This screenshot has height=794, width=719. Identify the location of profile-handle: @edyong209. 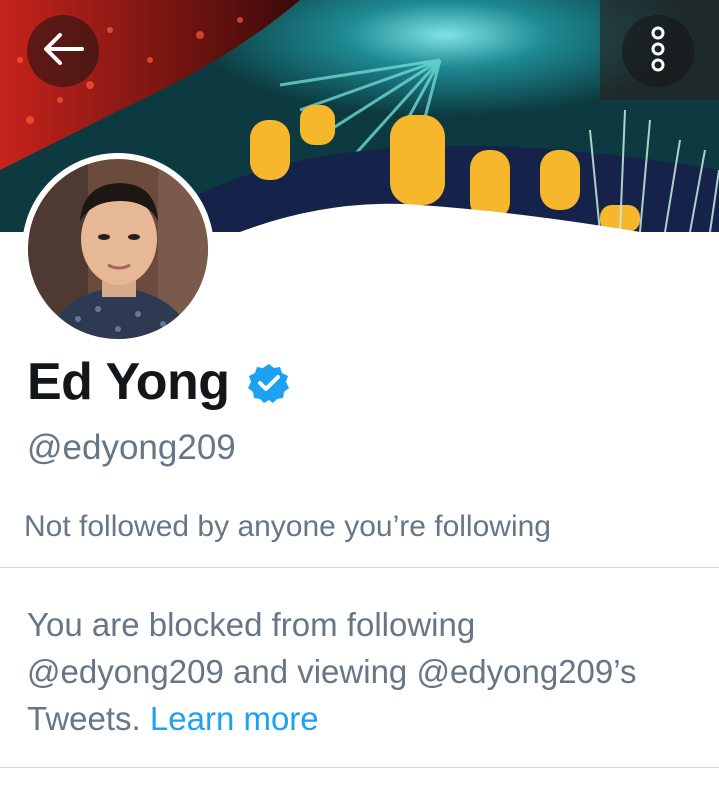
(131, 447).